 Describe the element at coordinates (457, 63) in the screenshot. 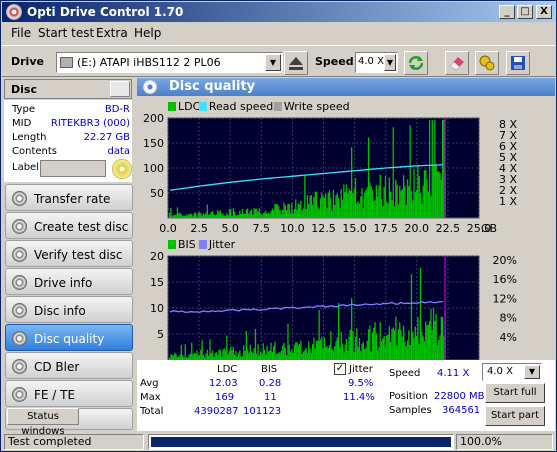

I see `erase-button` at that location.